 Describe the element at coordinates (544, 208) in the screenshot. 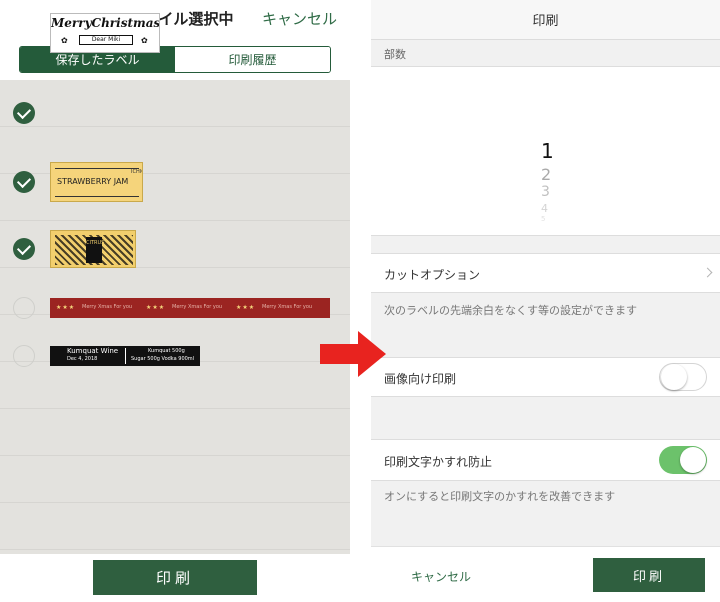

I see `picker-value: 4` at that location.